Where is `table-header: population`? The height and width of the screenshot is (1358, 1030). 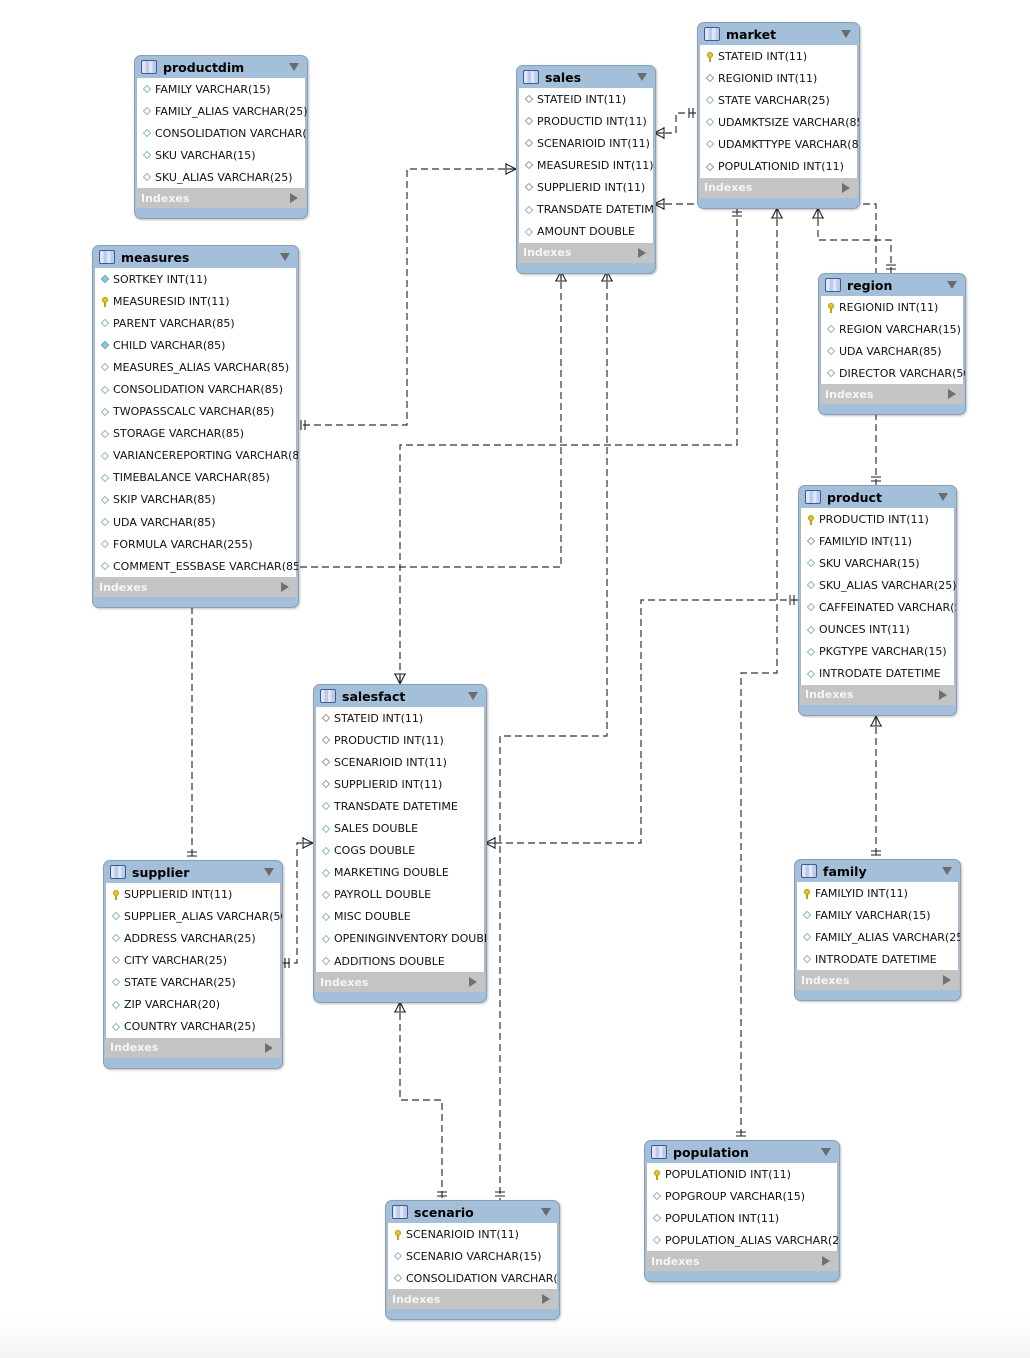
table-header: population is located at coordinates (742, 1152).